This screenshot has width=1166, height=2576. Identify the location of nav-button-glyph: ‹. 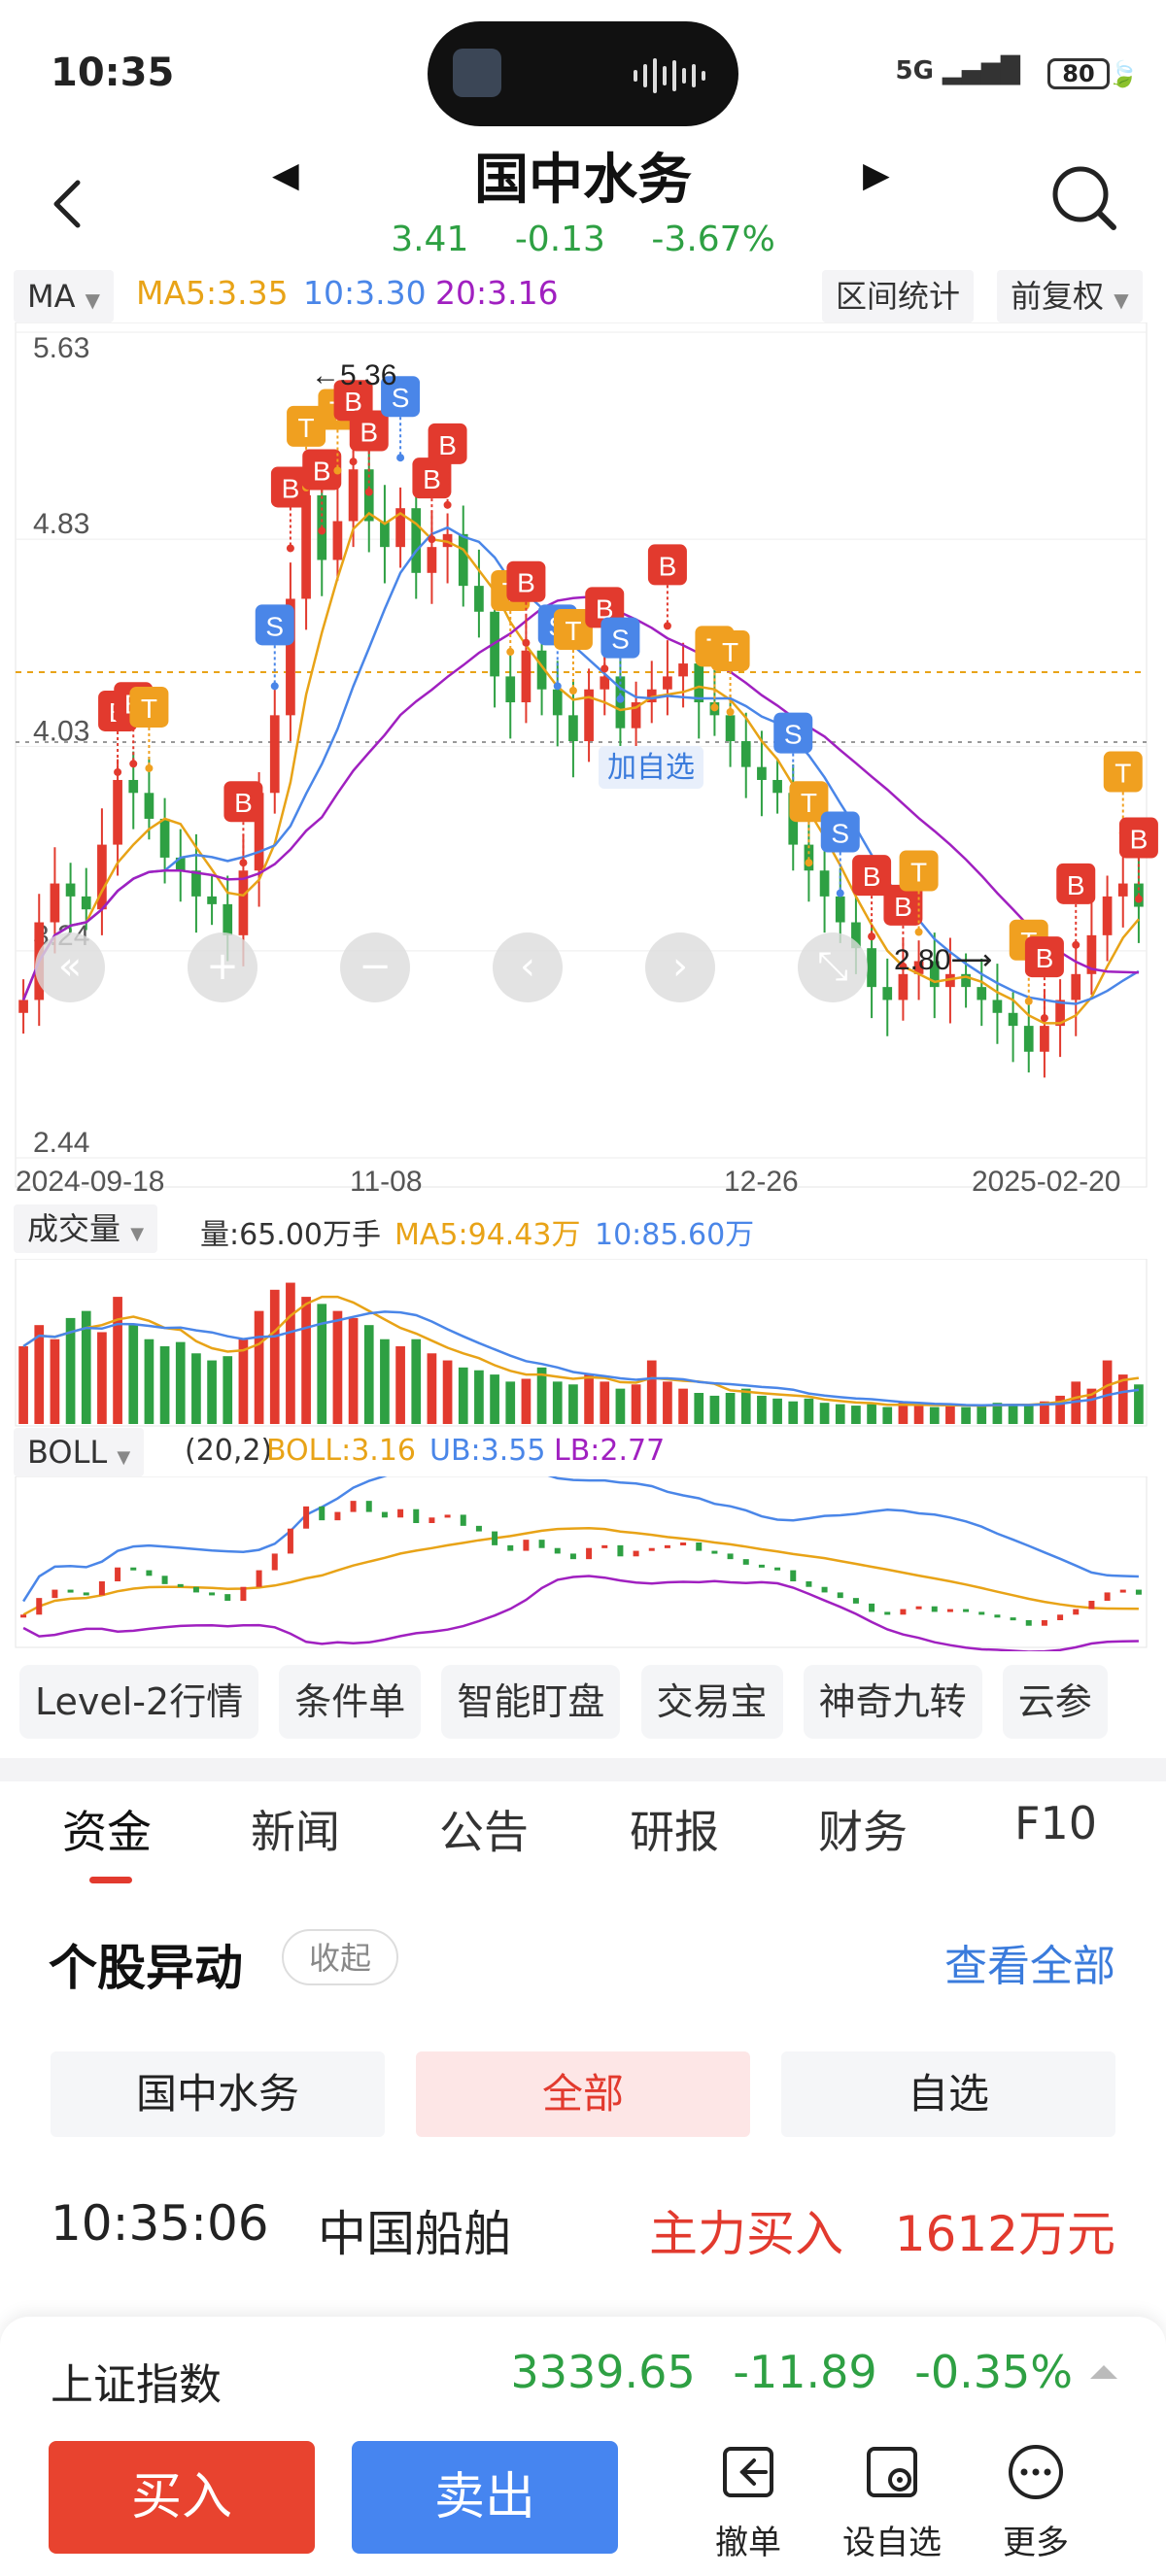
(527, 966).